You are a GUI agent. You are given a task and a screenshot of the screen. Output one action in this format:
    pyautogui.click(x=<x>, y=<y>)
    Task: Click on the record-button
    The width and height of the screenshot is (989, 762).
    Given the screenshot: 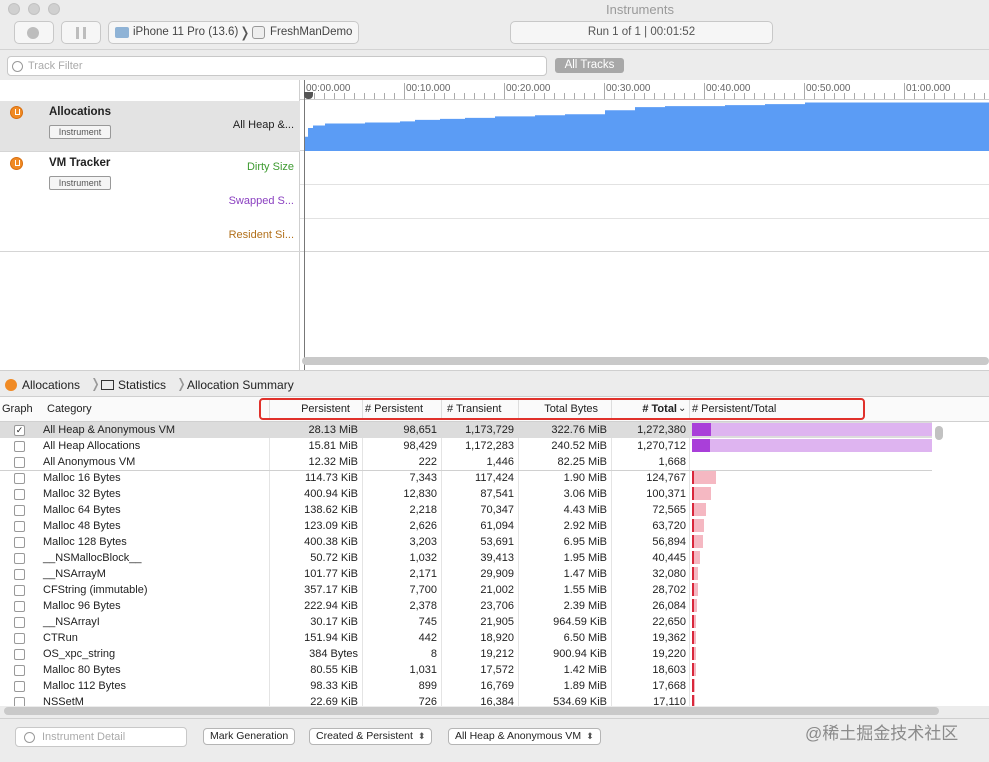 What is the action you would take?
    pyautogui.click(x=34, y=32)
    